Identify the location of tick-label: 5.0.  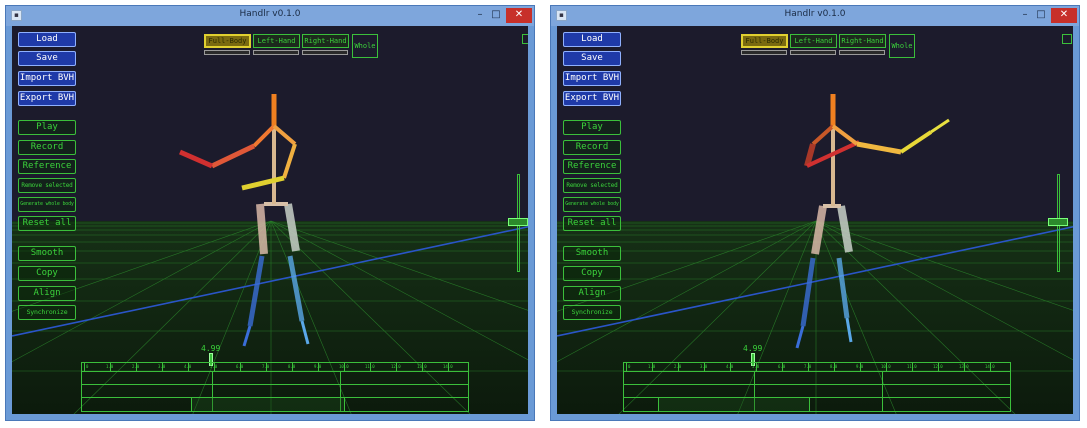
(756, 366).